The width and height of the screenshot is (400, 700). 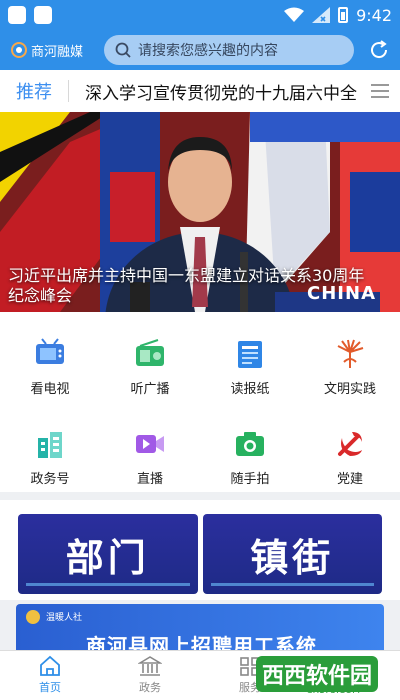 I want to click on service-label: 看电视, so click(x=50, y=389).